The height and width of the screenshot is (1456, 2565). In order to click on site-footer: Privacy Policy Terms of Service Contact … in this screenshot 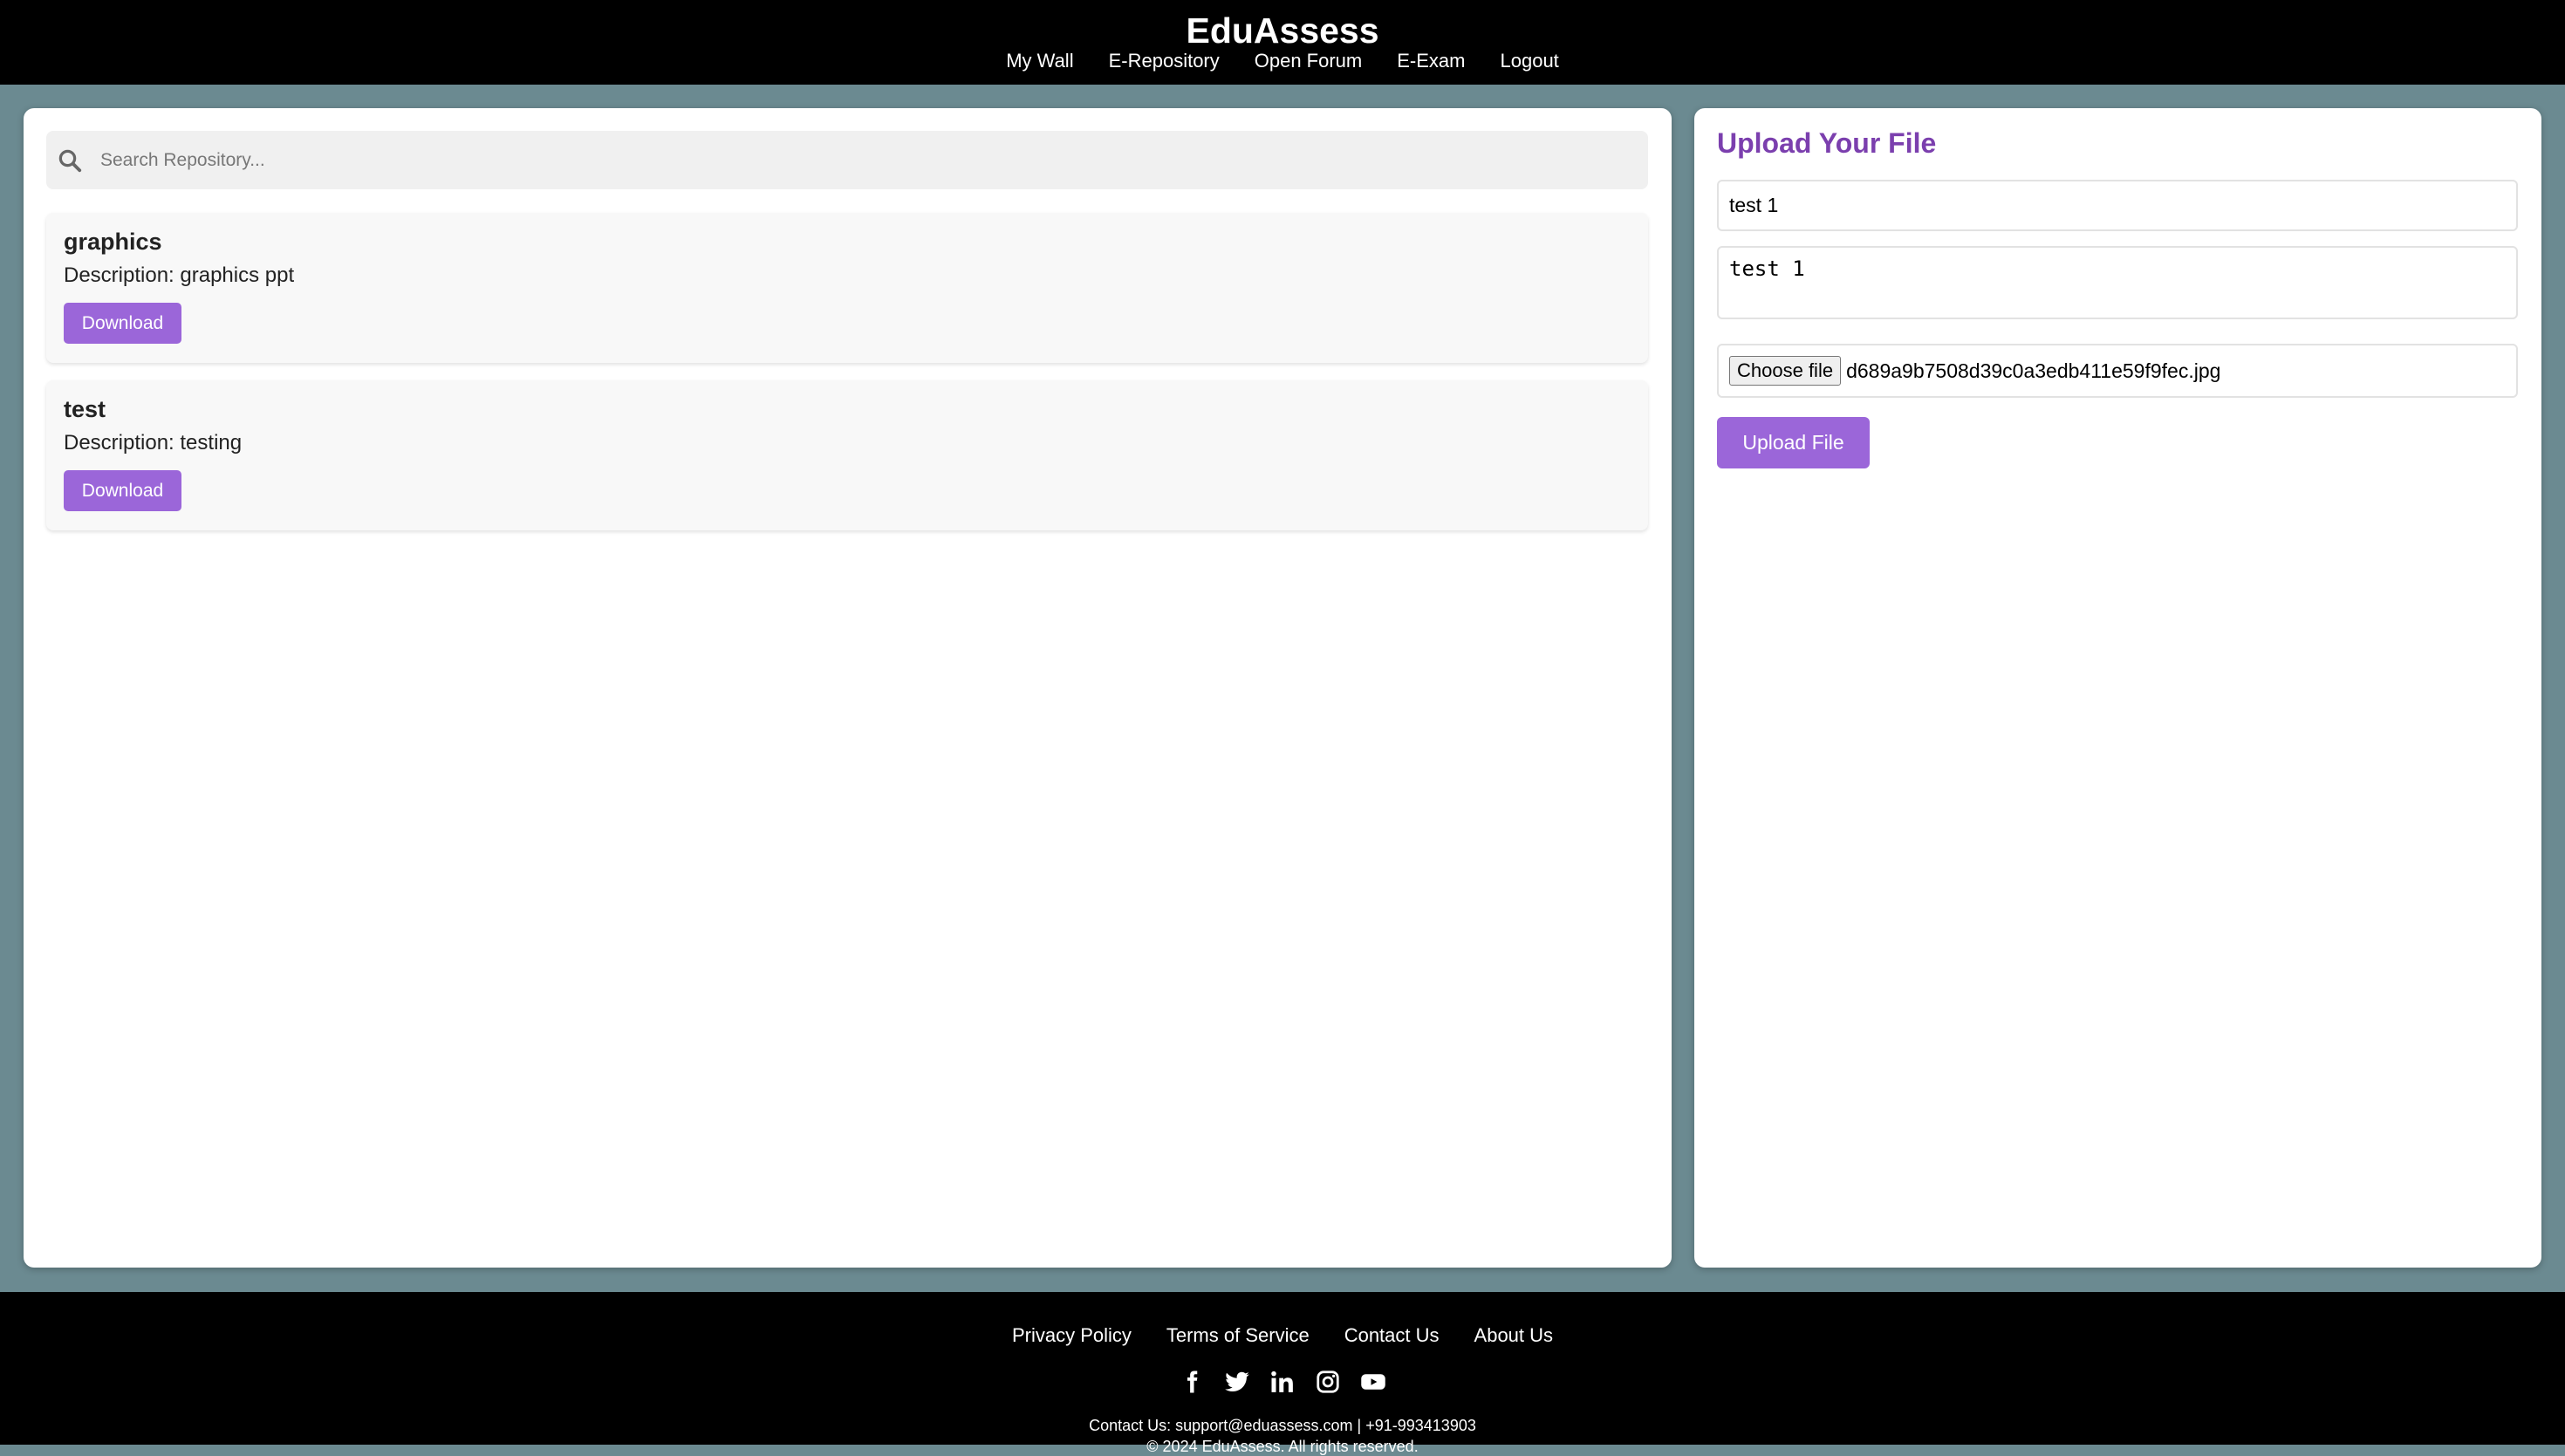, I will do `click(1282, 1373)`.